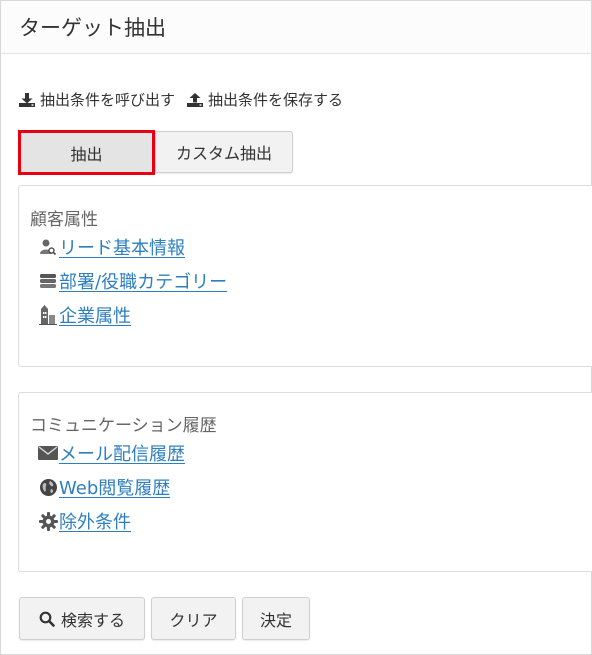 The height and width of the screenshot is (655, 592). Describe the element at coordinates (86, 152) in the screenshot. I see `extract-mode-button: 抽出` at that location.